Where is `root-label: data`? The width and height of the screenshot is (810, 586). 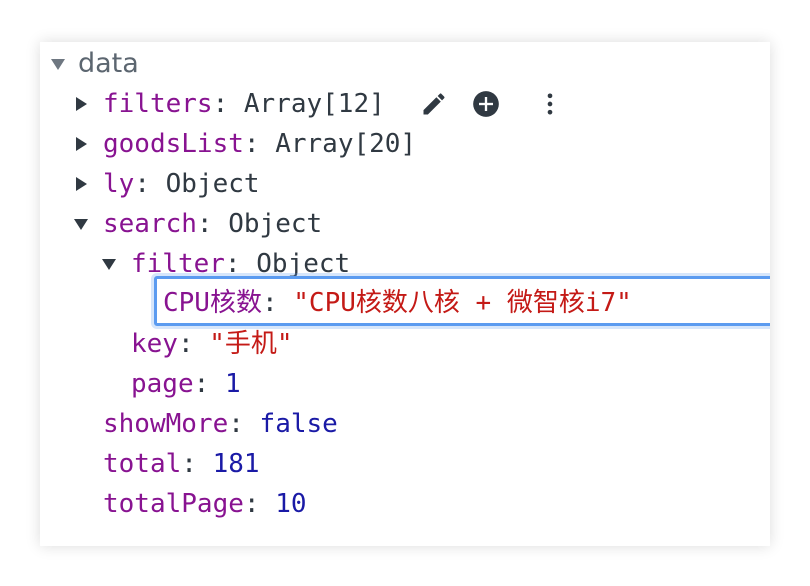
root-label: data is located at coordinates (108, 63).